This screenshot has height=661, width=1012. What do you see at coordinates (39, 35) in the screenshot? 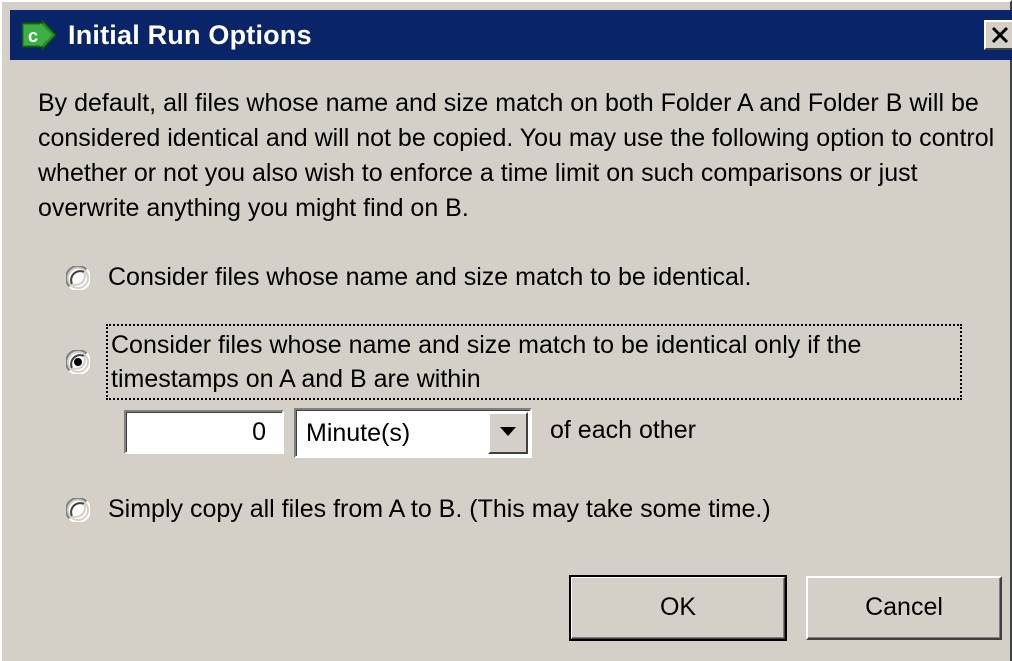
I see `app-c-arrow-icon: c` at bounding box center [39, 35].